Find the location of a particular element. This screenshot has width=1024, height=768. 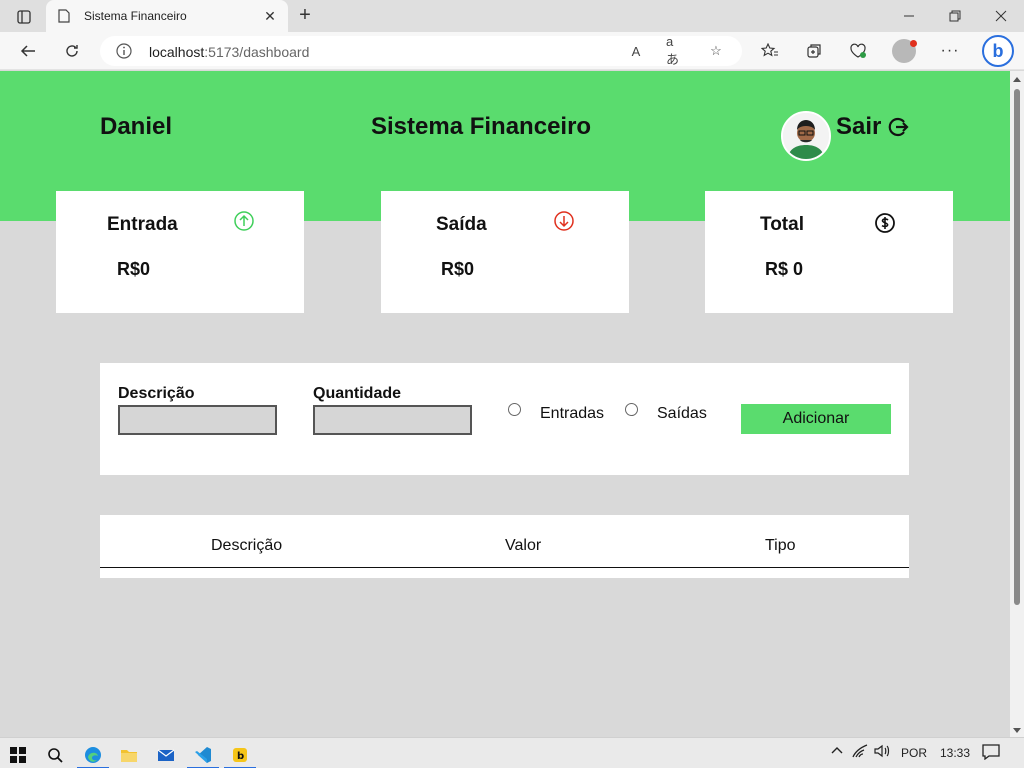

quantidade-label: Quantidade is located at coordinates (357, 393).